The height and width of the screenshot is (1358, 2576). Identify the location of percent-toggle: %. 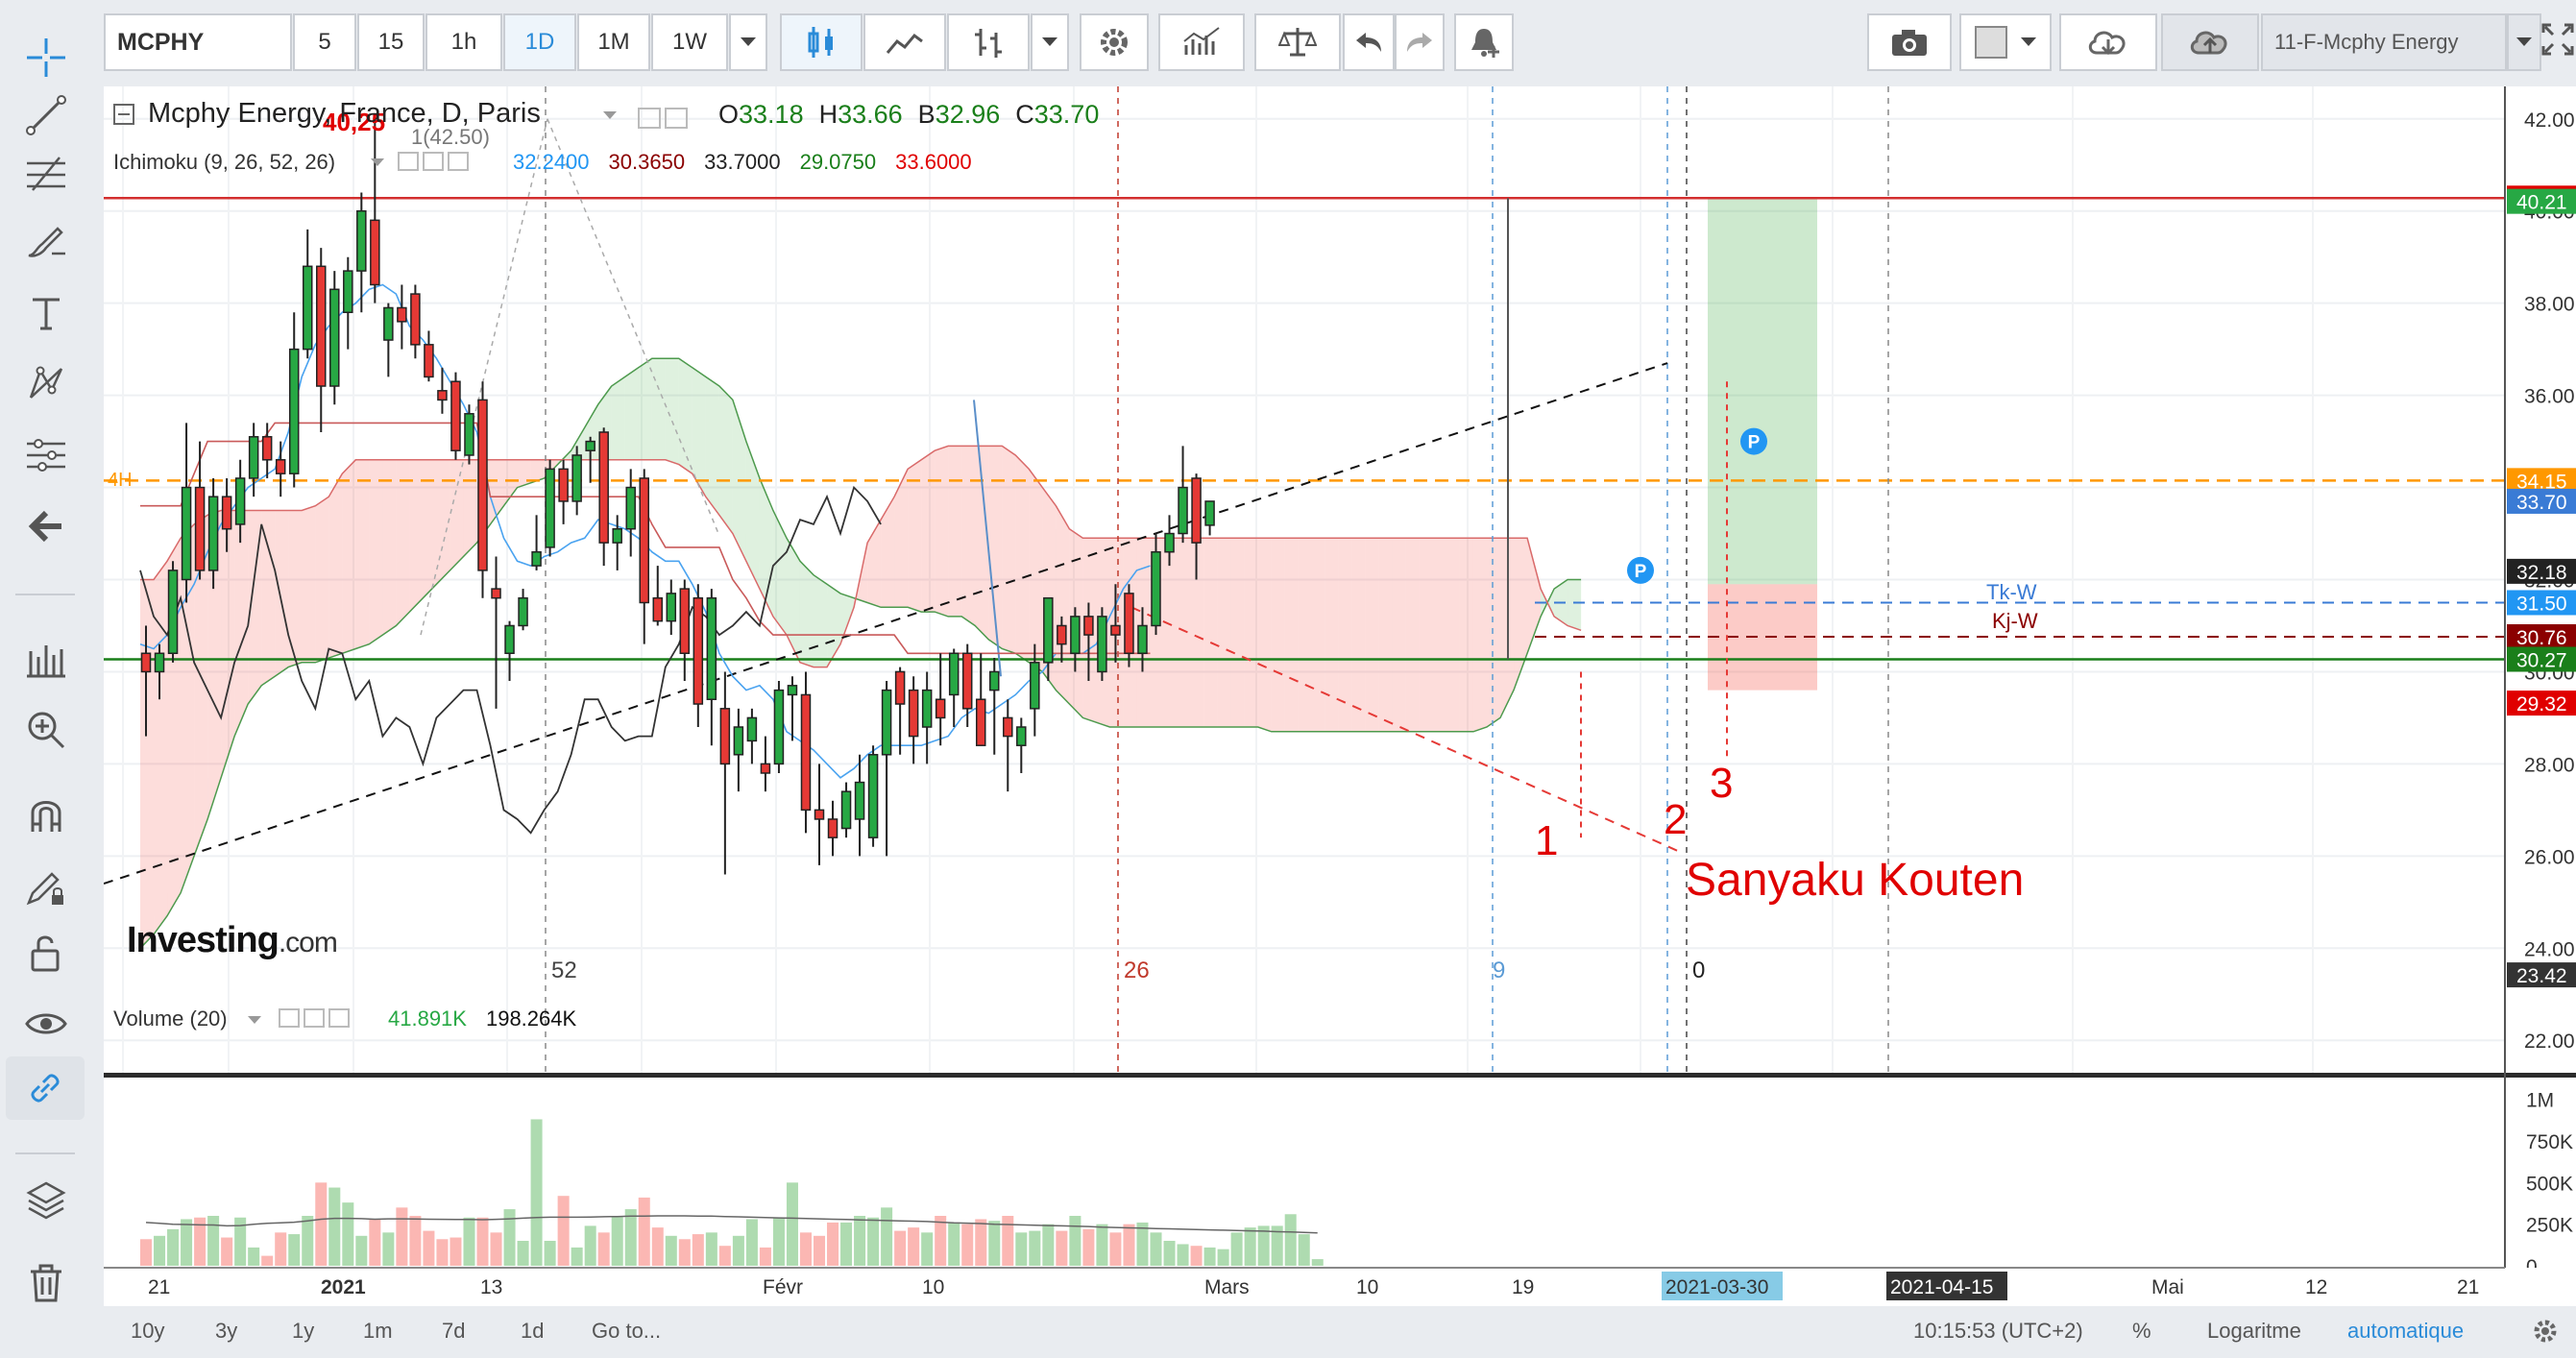
(2141, 1331).